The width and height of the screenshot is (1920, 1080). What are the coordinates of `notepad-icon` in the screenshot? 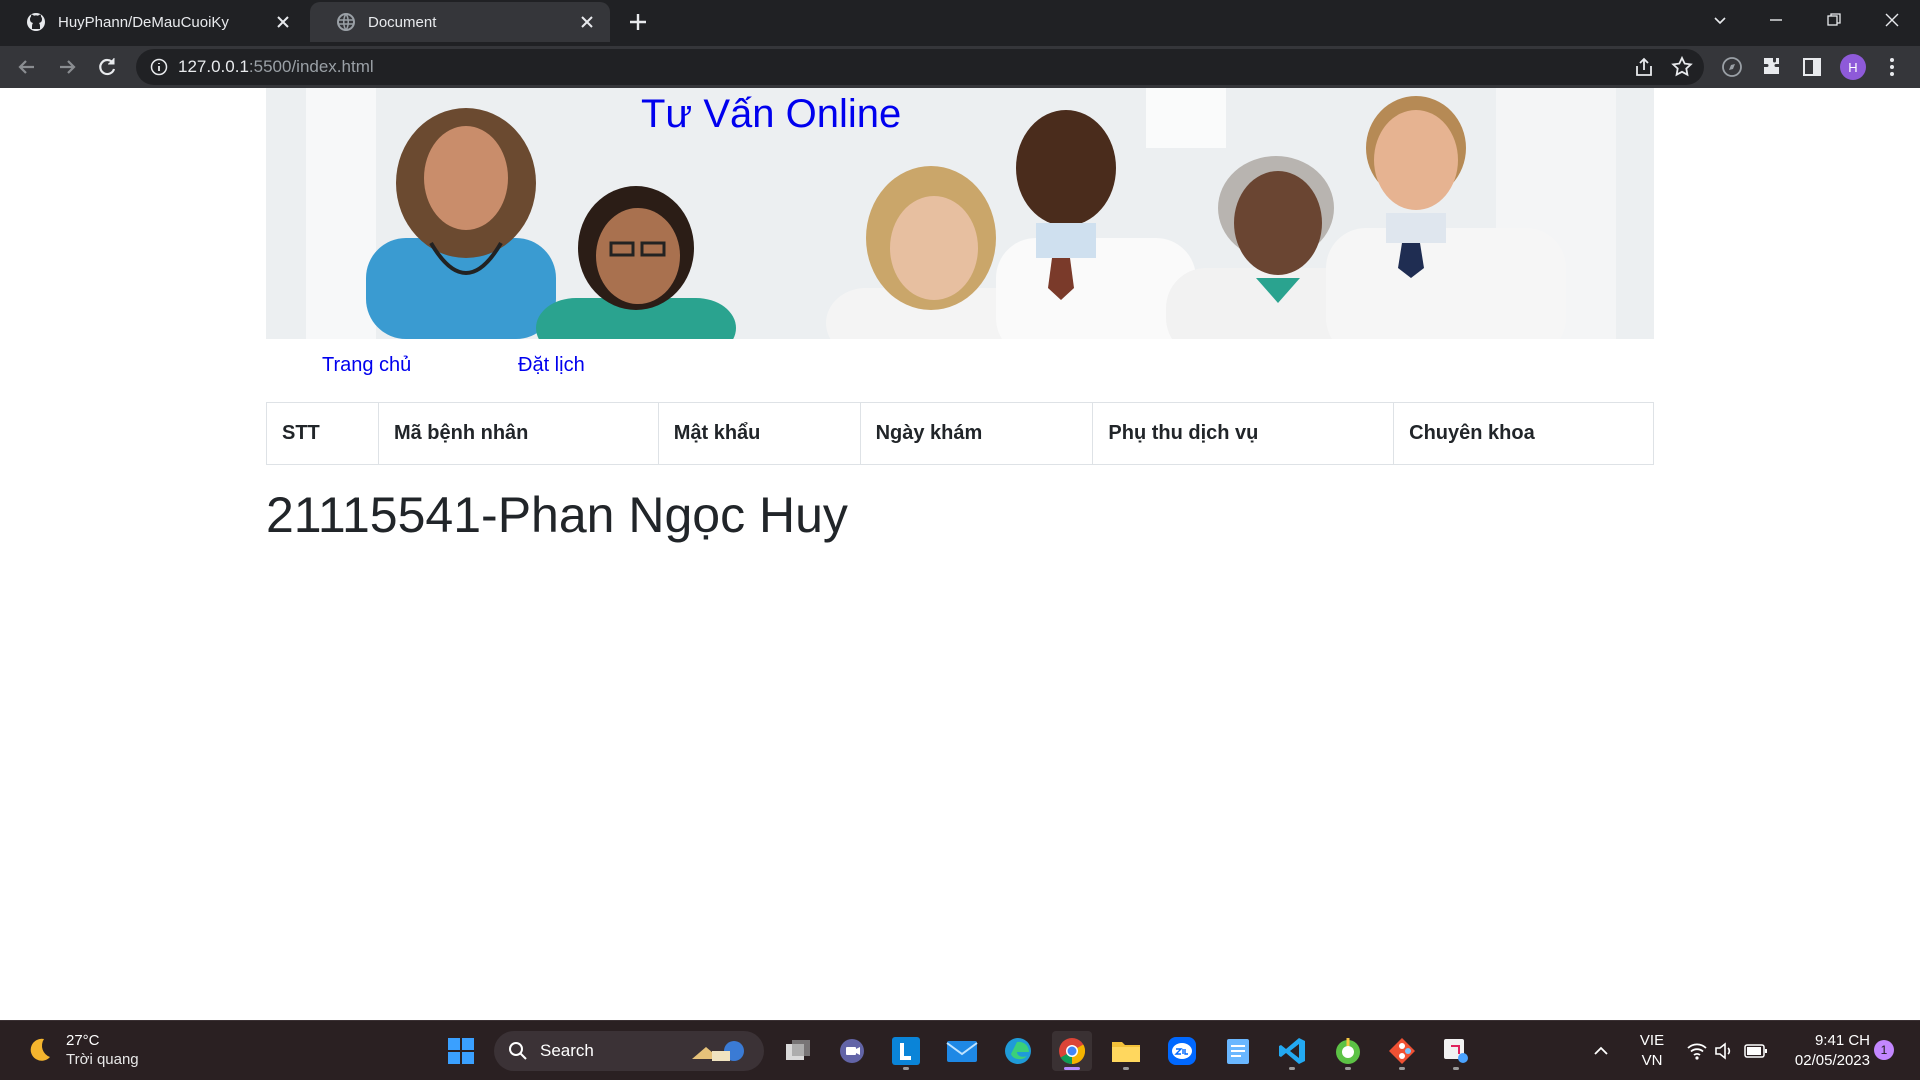 It's located at (1238, 1051).